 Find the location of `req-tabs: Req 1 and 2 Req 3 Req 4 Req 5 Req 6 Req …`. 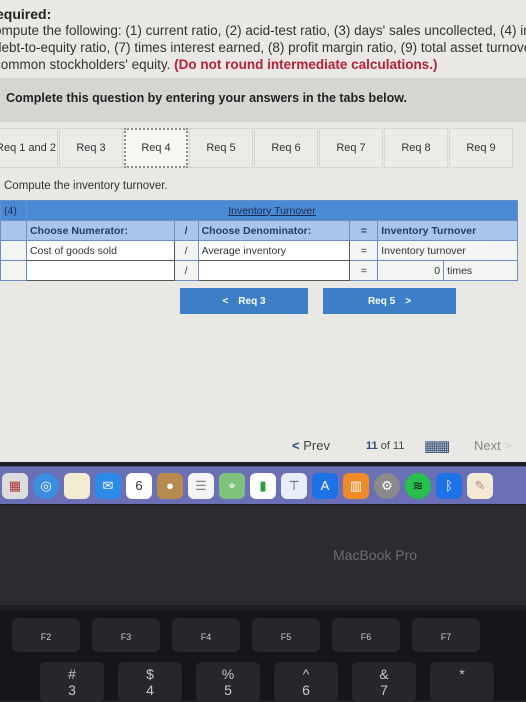

req-tabs: Req 1 and 2 Req 3 Req 4 Req 5 Req 6 Req … is located at coordinates (257, 148).